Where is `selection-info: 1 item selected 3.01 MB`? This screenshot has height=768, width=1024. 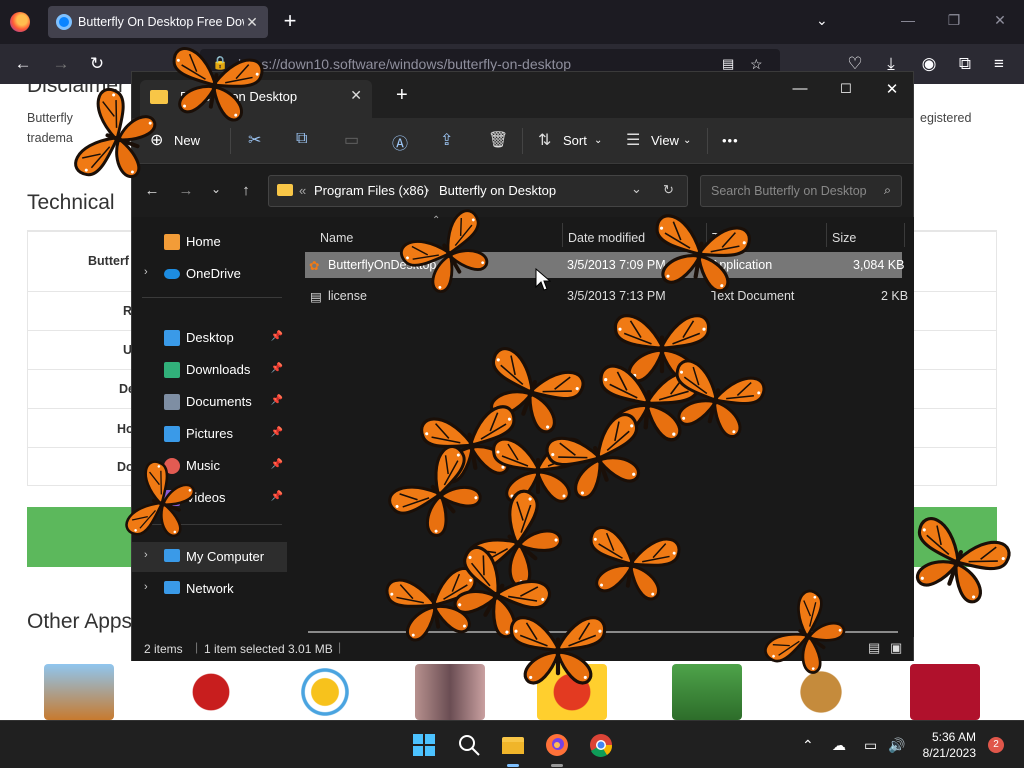
selection-info: 1 item selected 3.01 MB is located at coordinates (268, 649).